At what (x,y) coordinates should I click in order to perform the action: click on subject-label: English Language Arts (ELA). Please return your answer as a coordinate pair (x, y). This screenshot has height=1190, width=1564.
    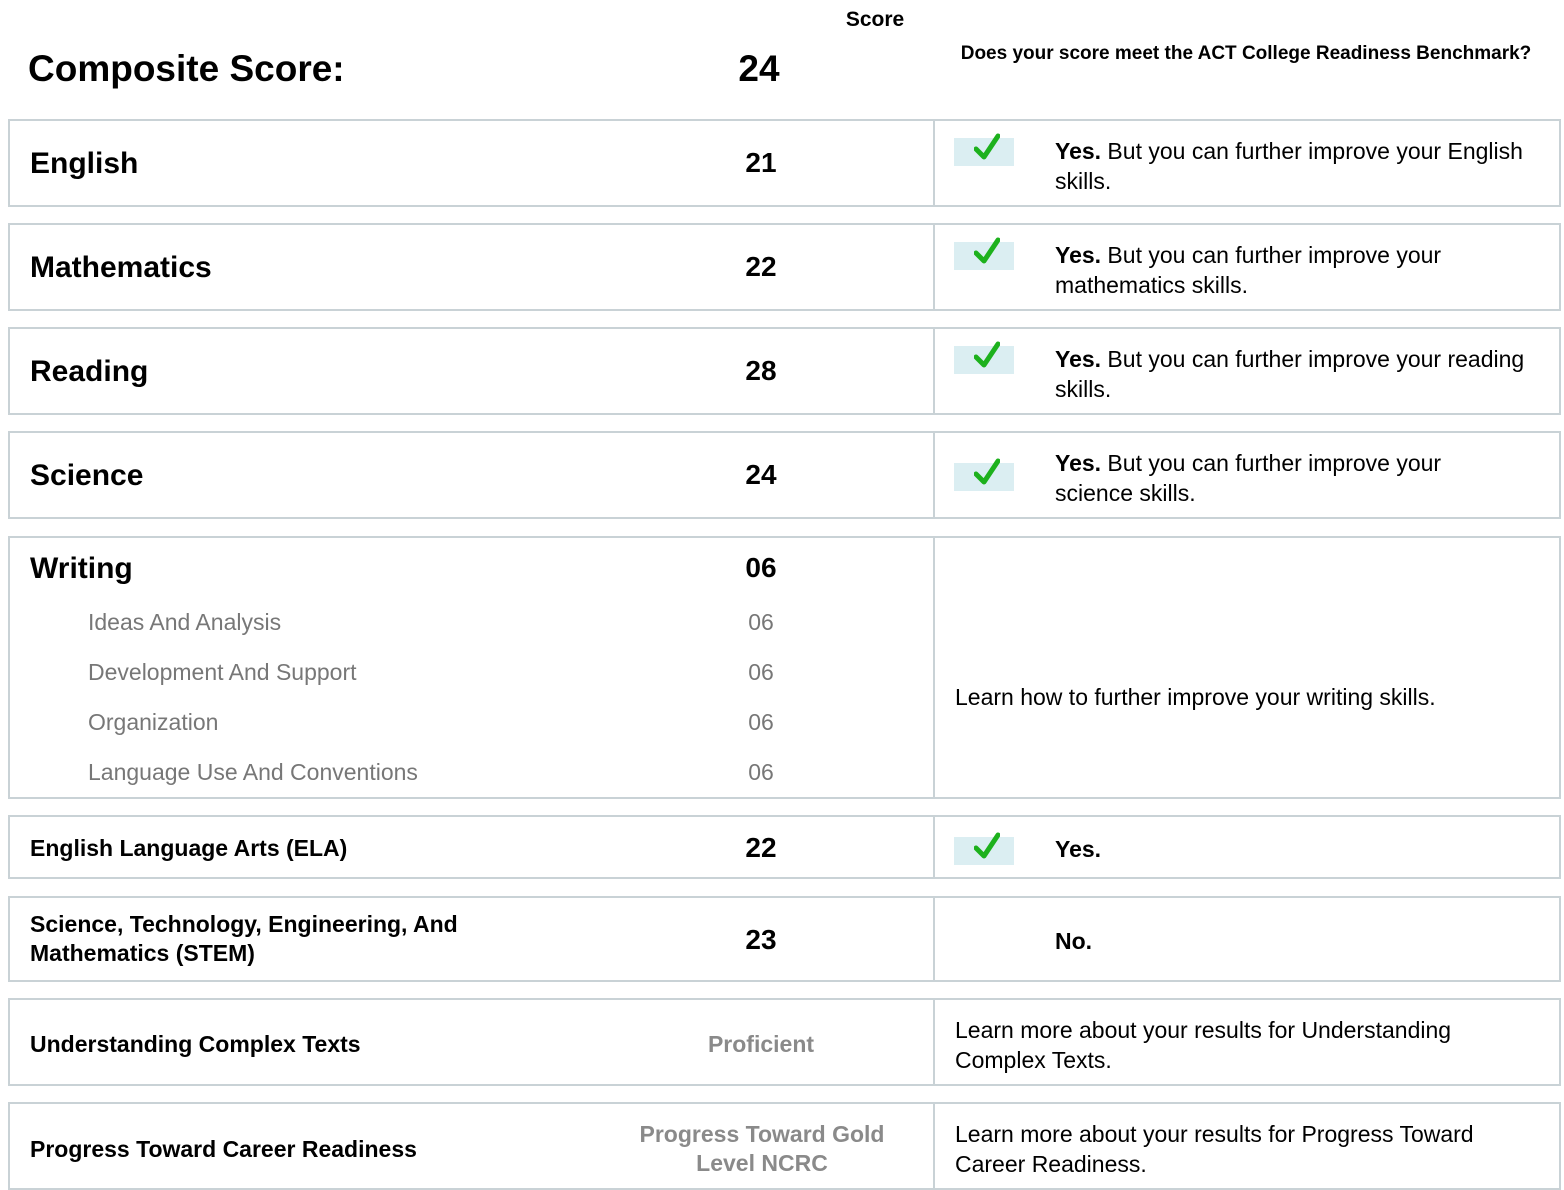
    Looking at the image, I should click on (189, 848).